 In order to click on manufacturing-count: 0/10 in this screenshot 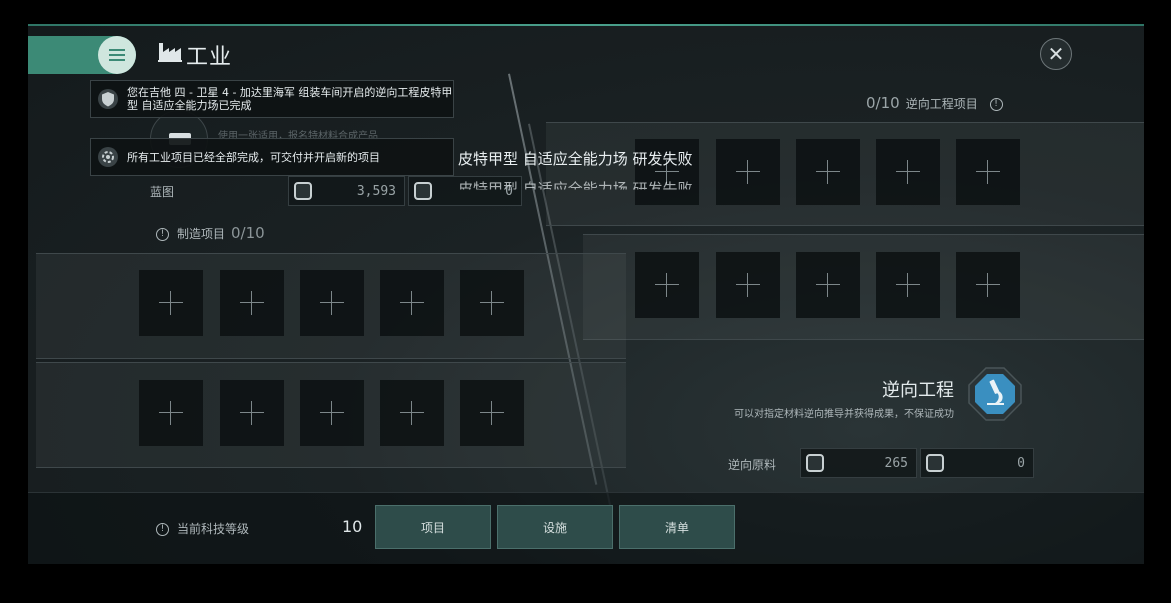, I will do `click(248, 233)`.